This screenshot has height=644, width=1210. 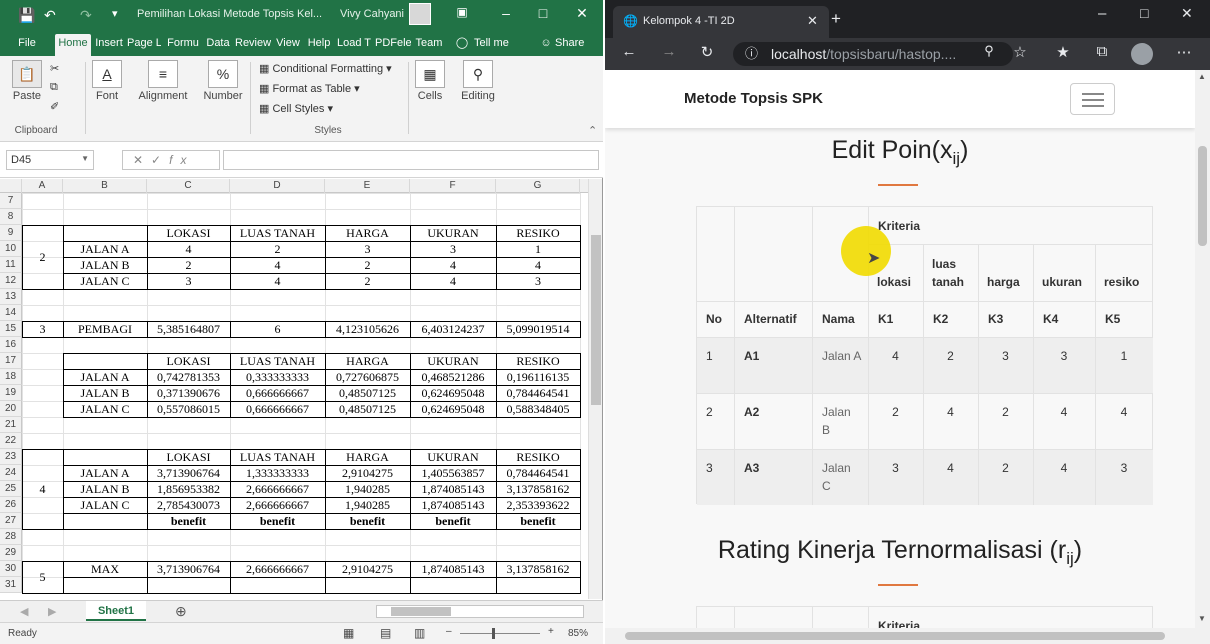 What do you see at coordinates (1142, 54) in the screenshot?
I see `profile-avatar` at bounding box center [1142, 54].